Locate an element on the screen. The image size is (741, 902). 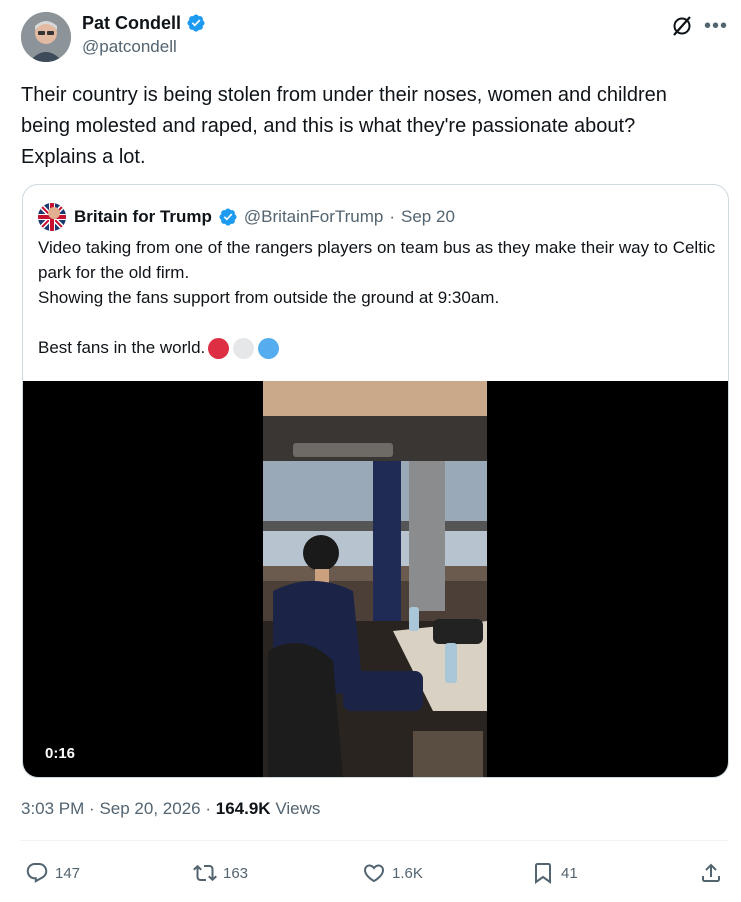
video-duration: 0:16 is located at coordinates (60, 753).